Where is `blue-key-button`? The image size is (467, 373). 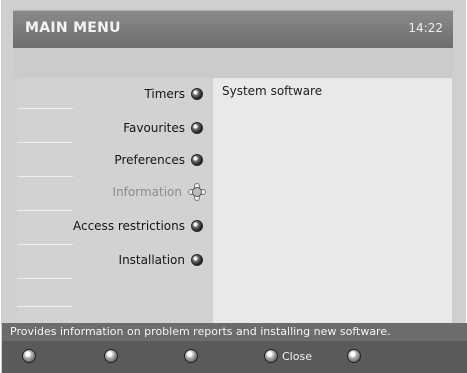 blue-key-button is located at coordinates (356, 356).